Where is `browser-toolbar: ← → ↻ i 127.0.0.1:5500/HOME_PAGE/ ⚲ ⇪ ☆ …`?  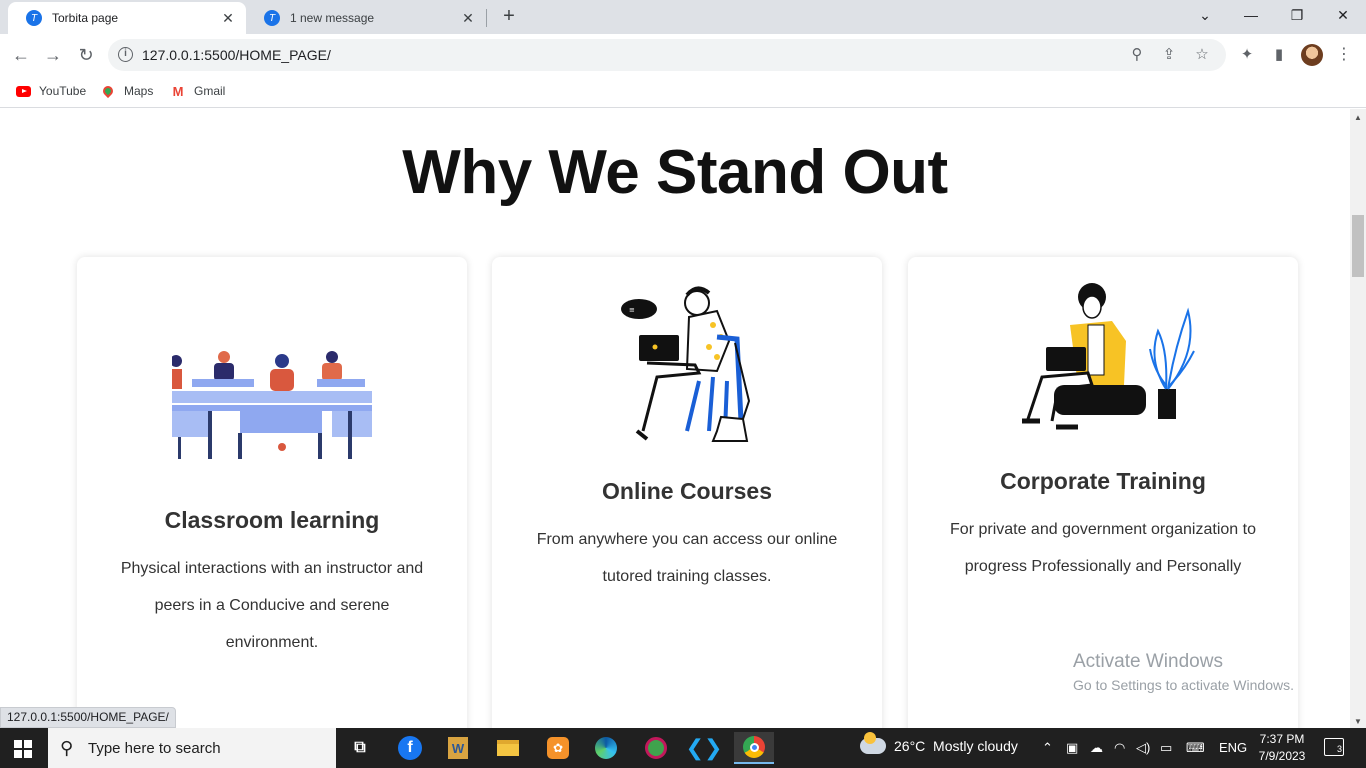 browser-toolbar: ← → ↻ i 127.0.0.1:5500/HOME_PAGE/ ⚲ ⇪ ☆ … is located at coordinates (683, 55).